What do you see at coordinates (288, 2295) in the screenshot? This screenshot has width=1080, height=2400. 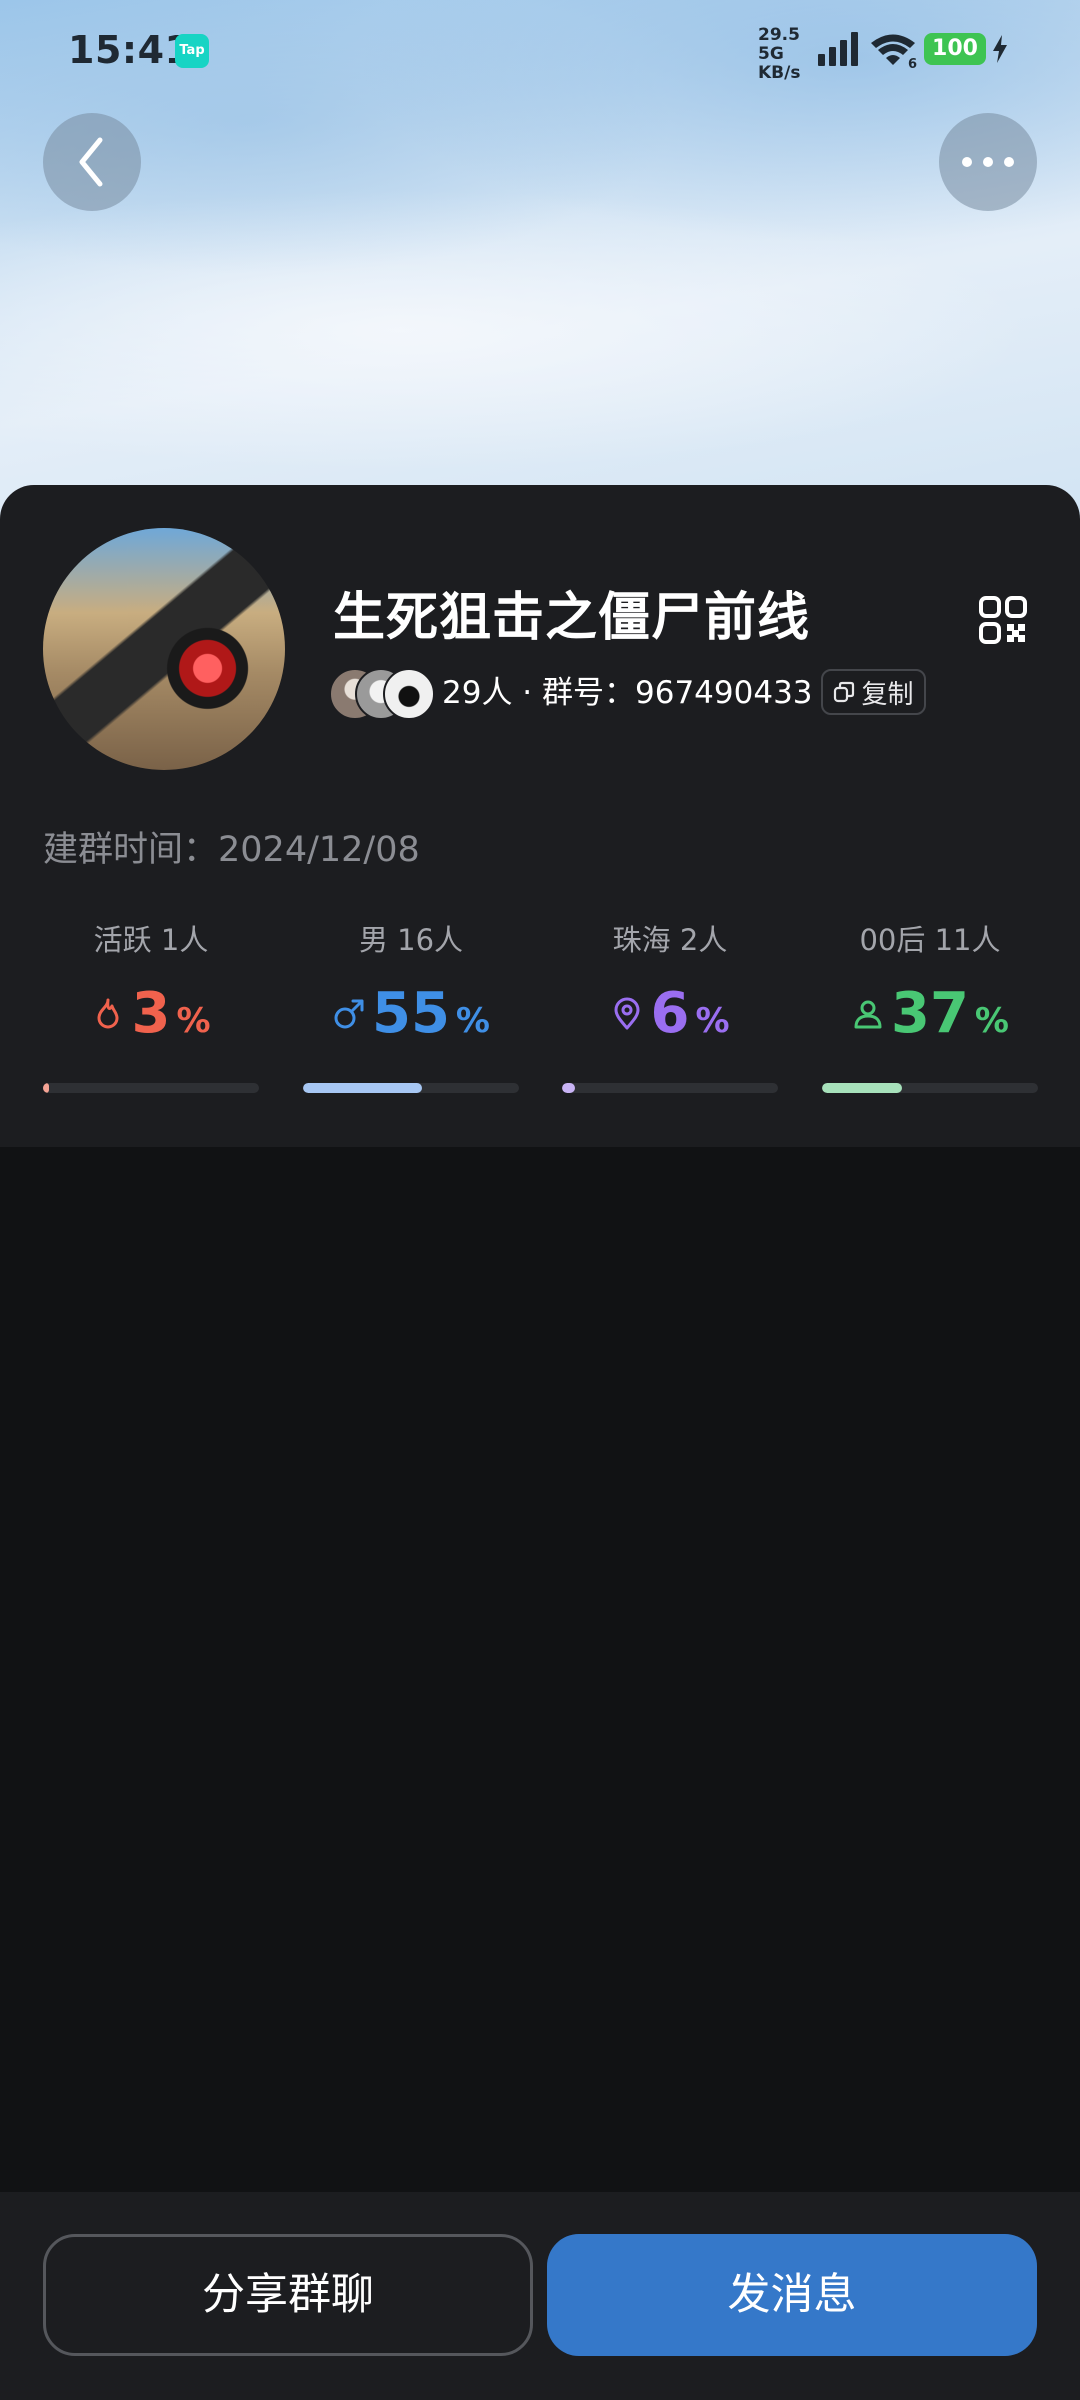 I see `share-group-button: 分享群聊` at bounding box center [288, 2295].